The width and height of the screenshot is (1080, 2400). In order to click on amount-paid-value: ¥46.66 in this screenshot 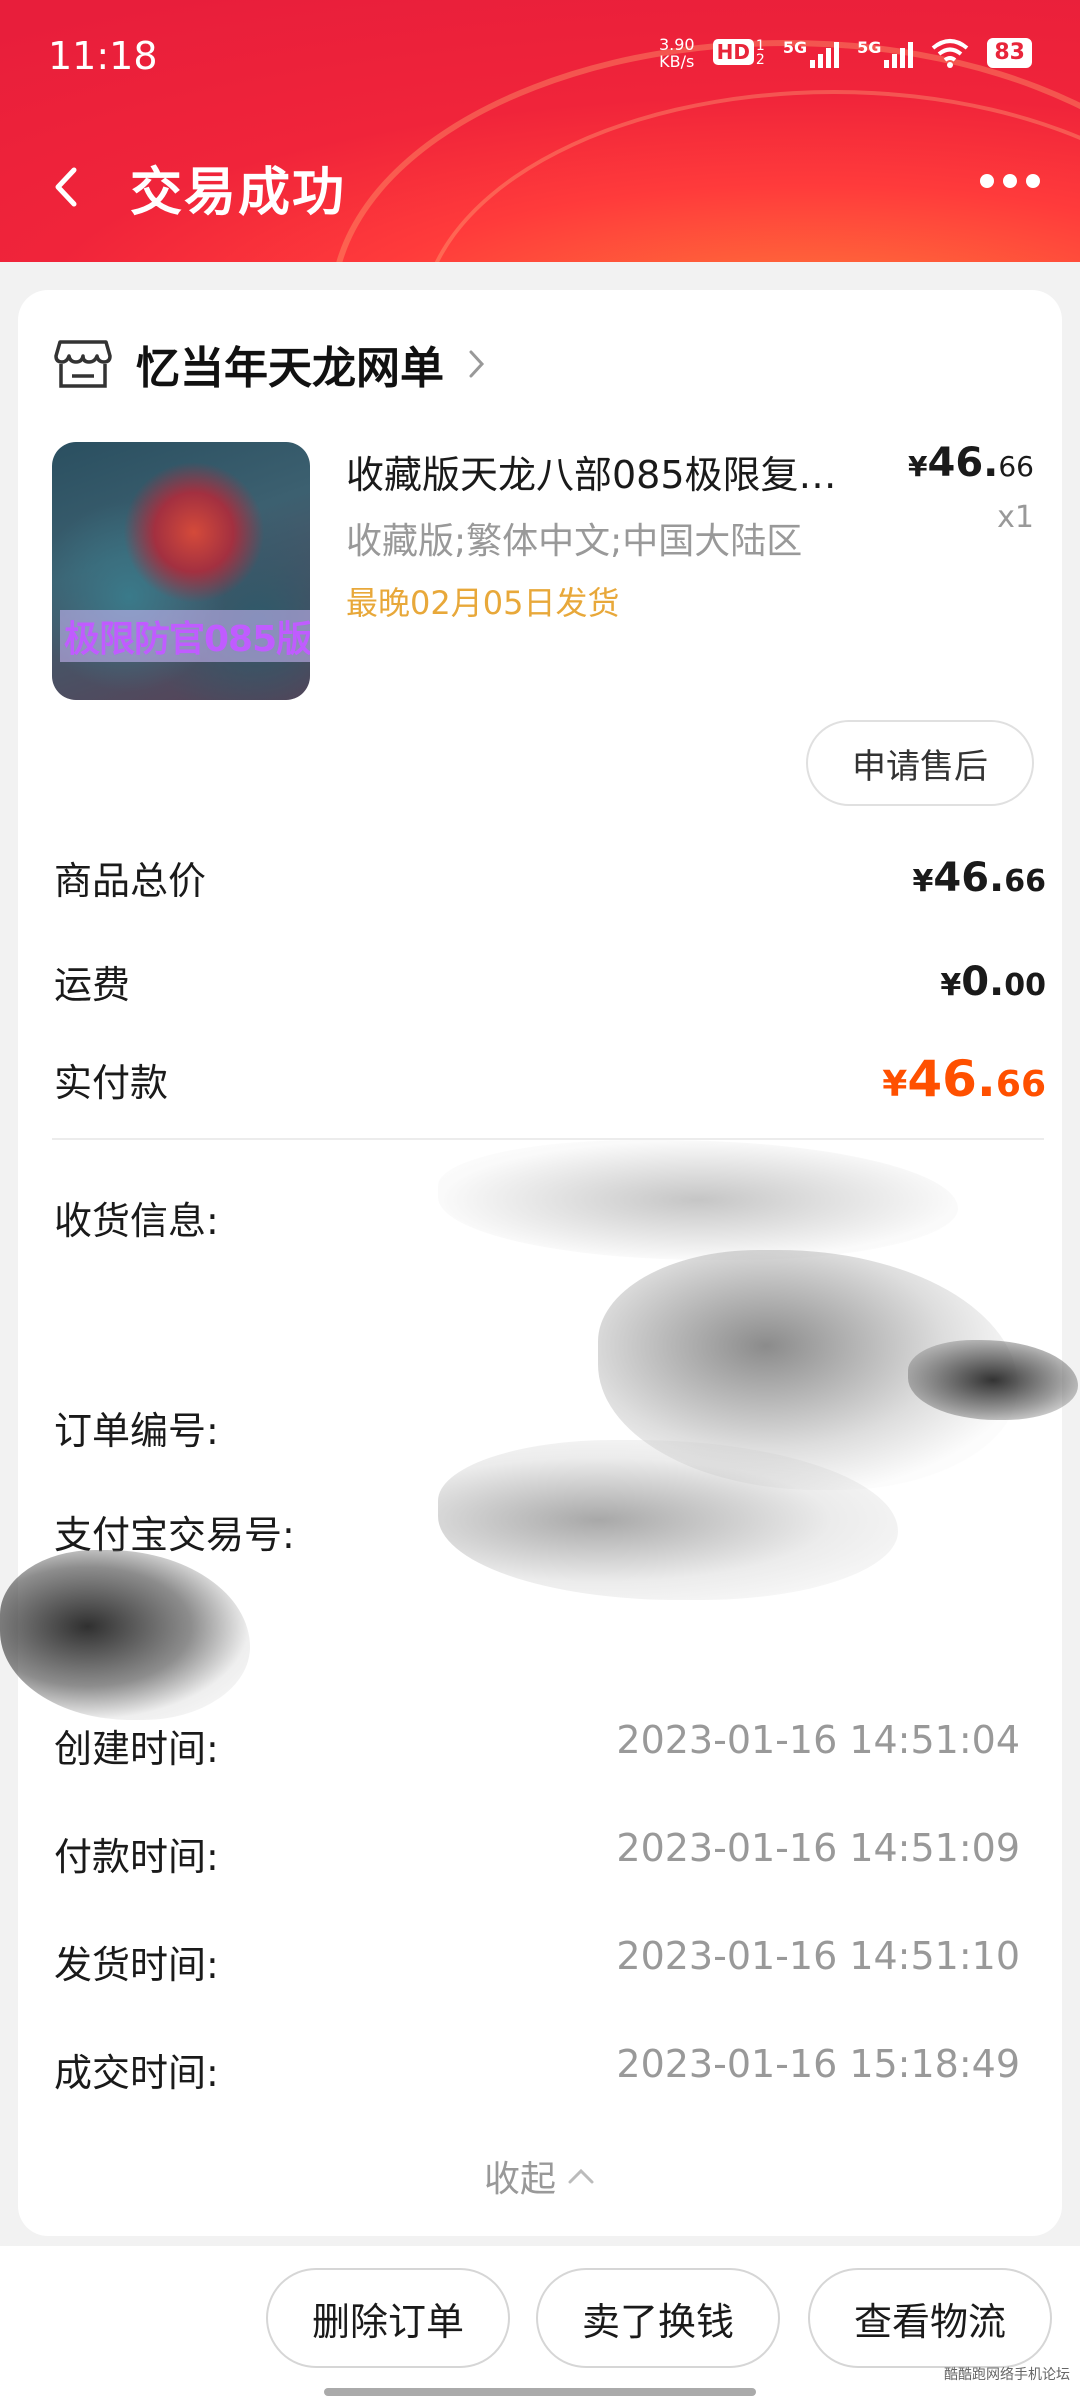, I will do `click(964, 1079)`.